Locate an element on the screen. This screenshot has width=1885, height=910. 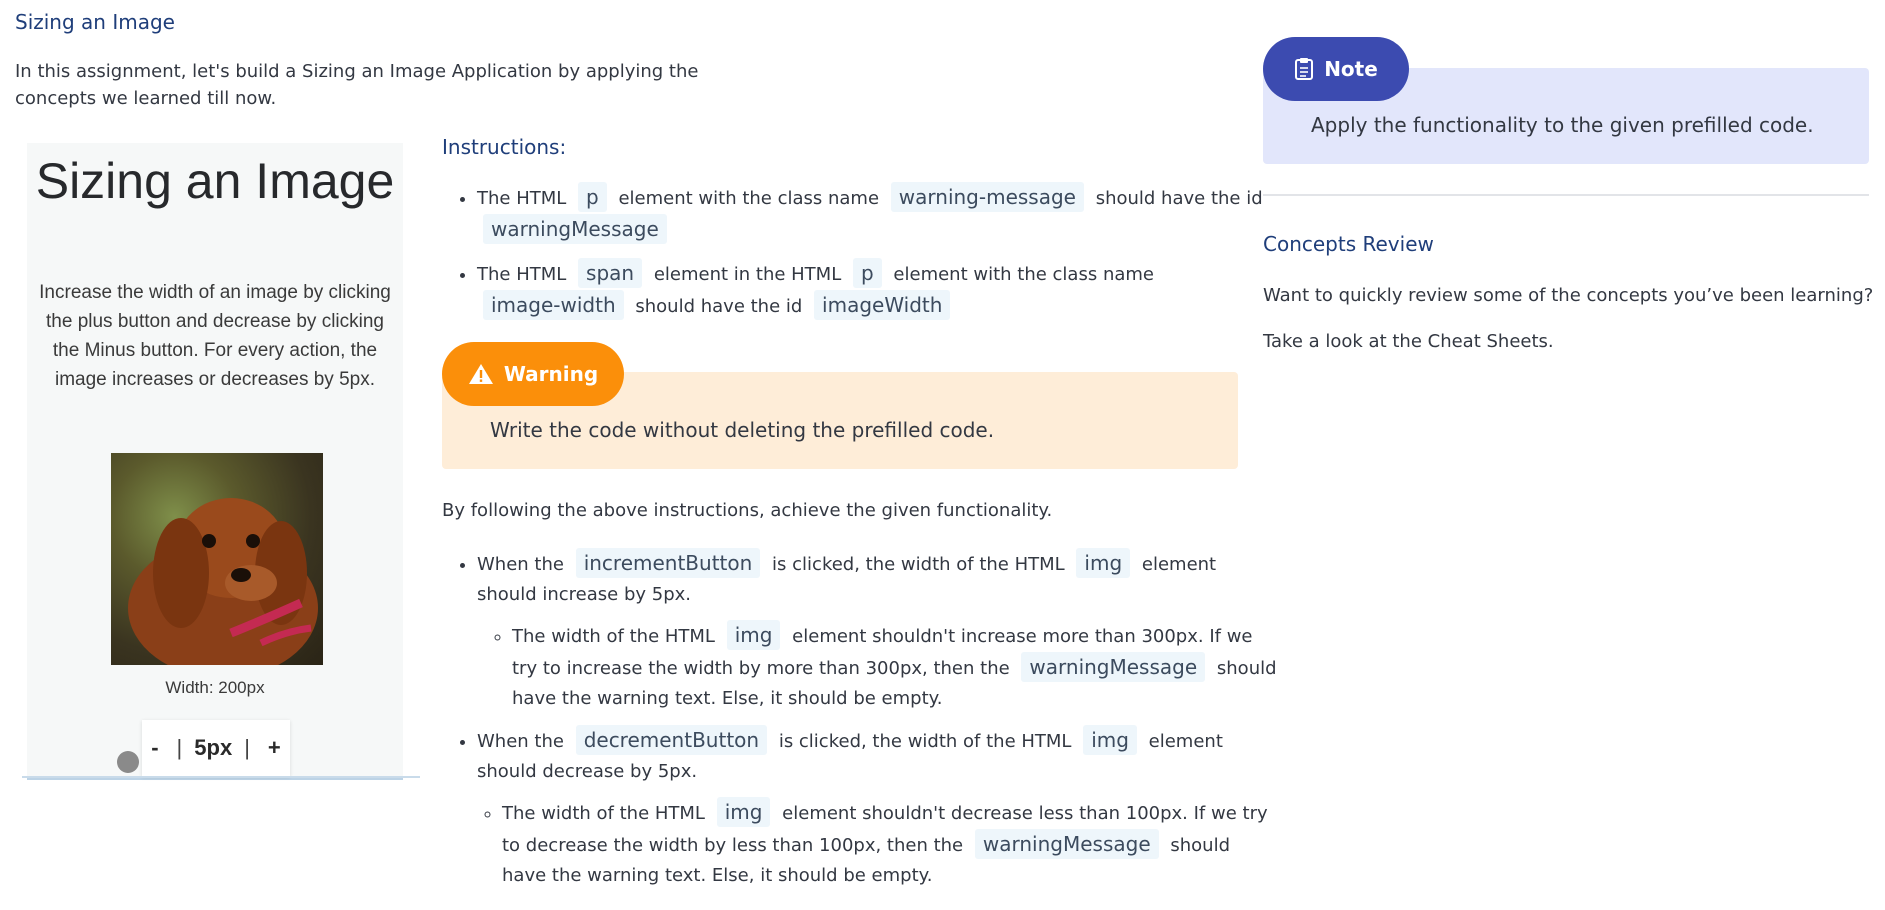
note-label: Note is located at coordinates (1351, 69).